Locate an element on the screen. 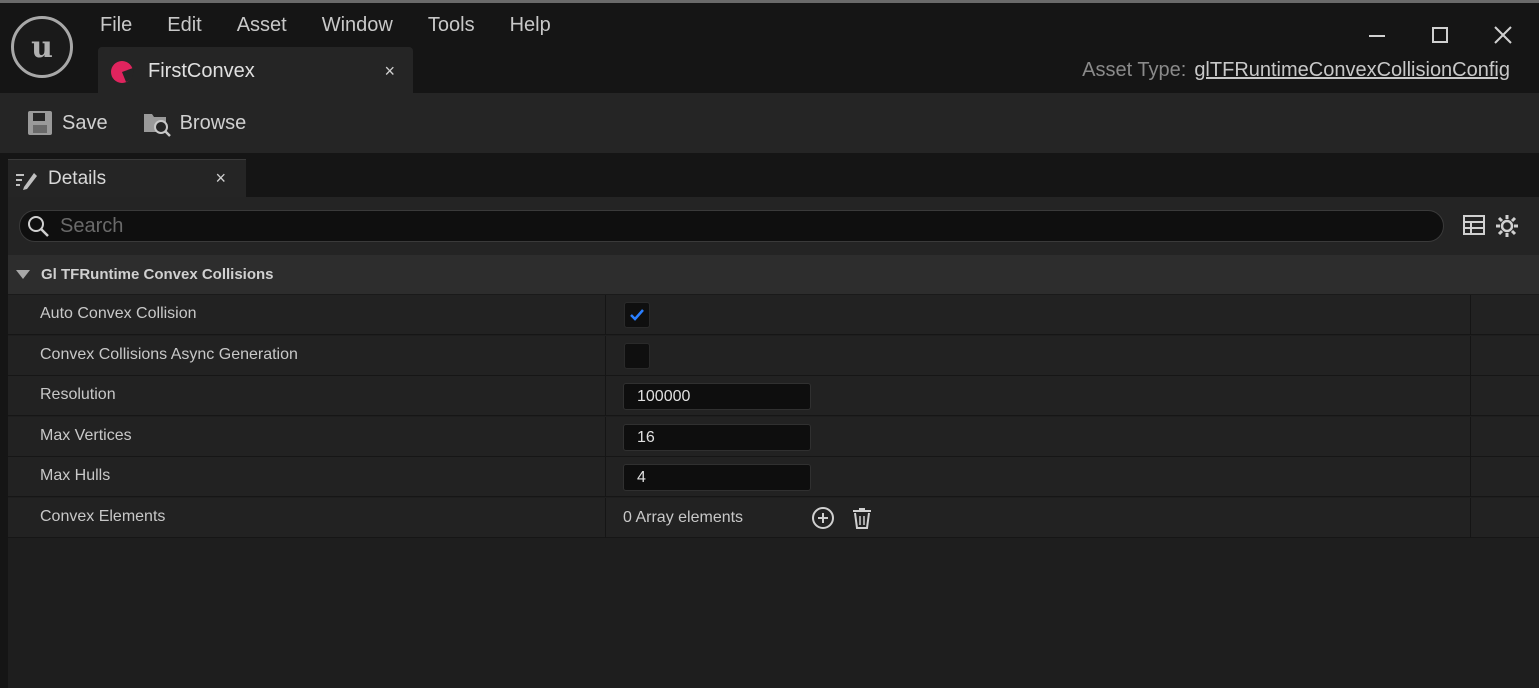 This screenshot has width=1539, height=688. max-vertices-input is located at coordinates (722, 437).